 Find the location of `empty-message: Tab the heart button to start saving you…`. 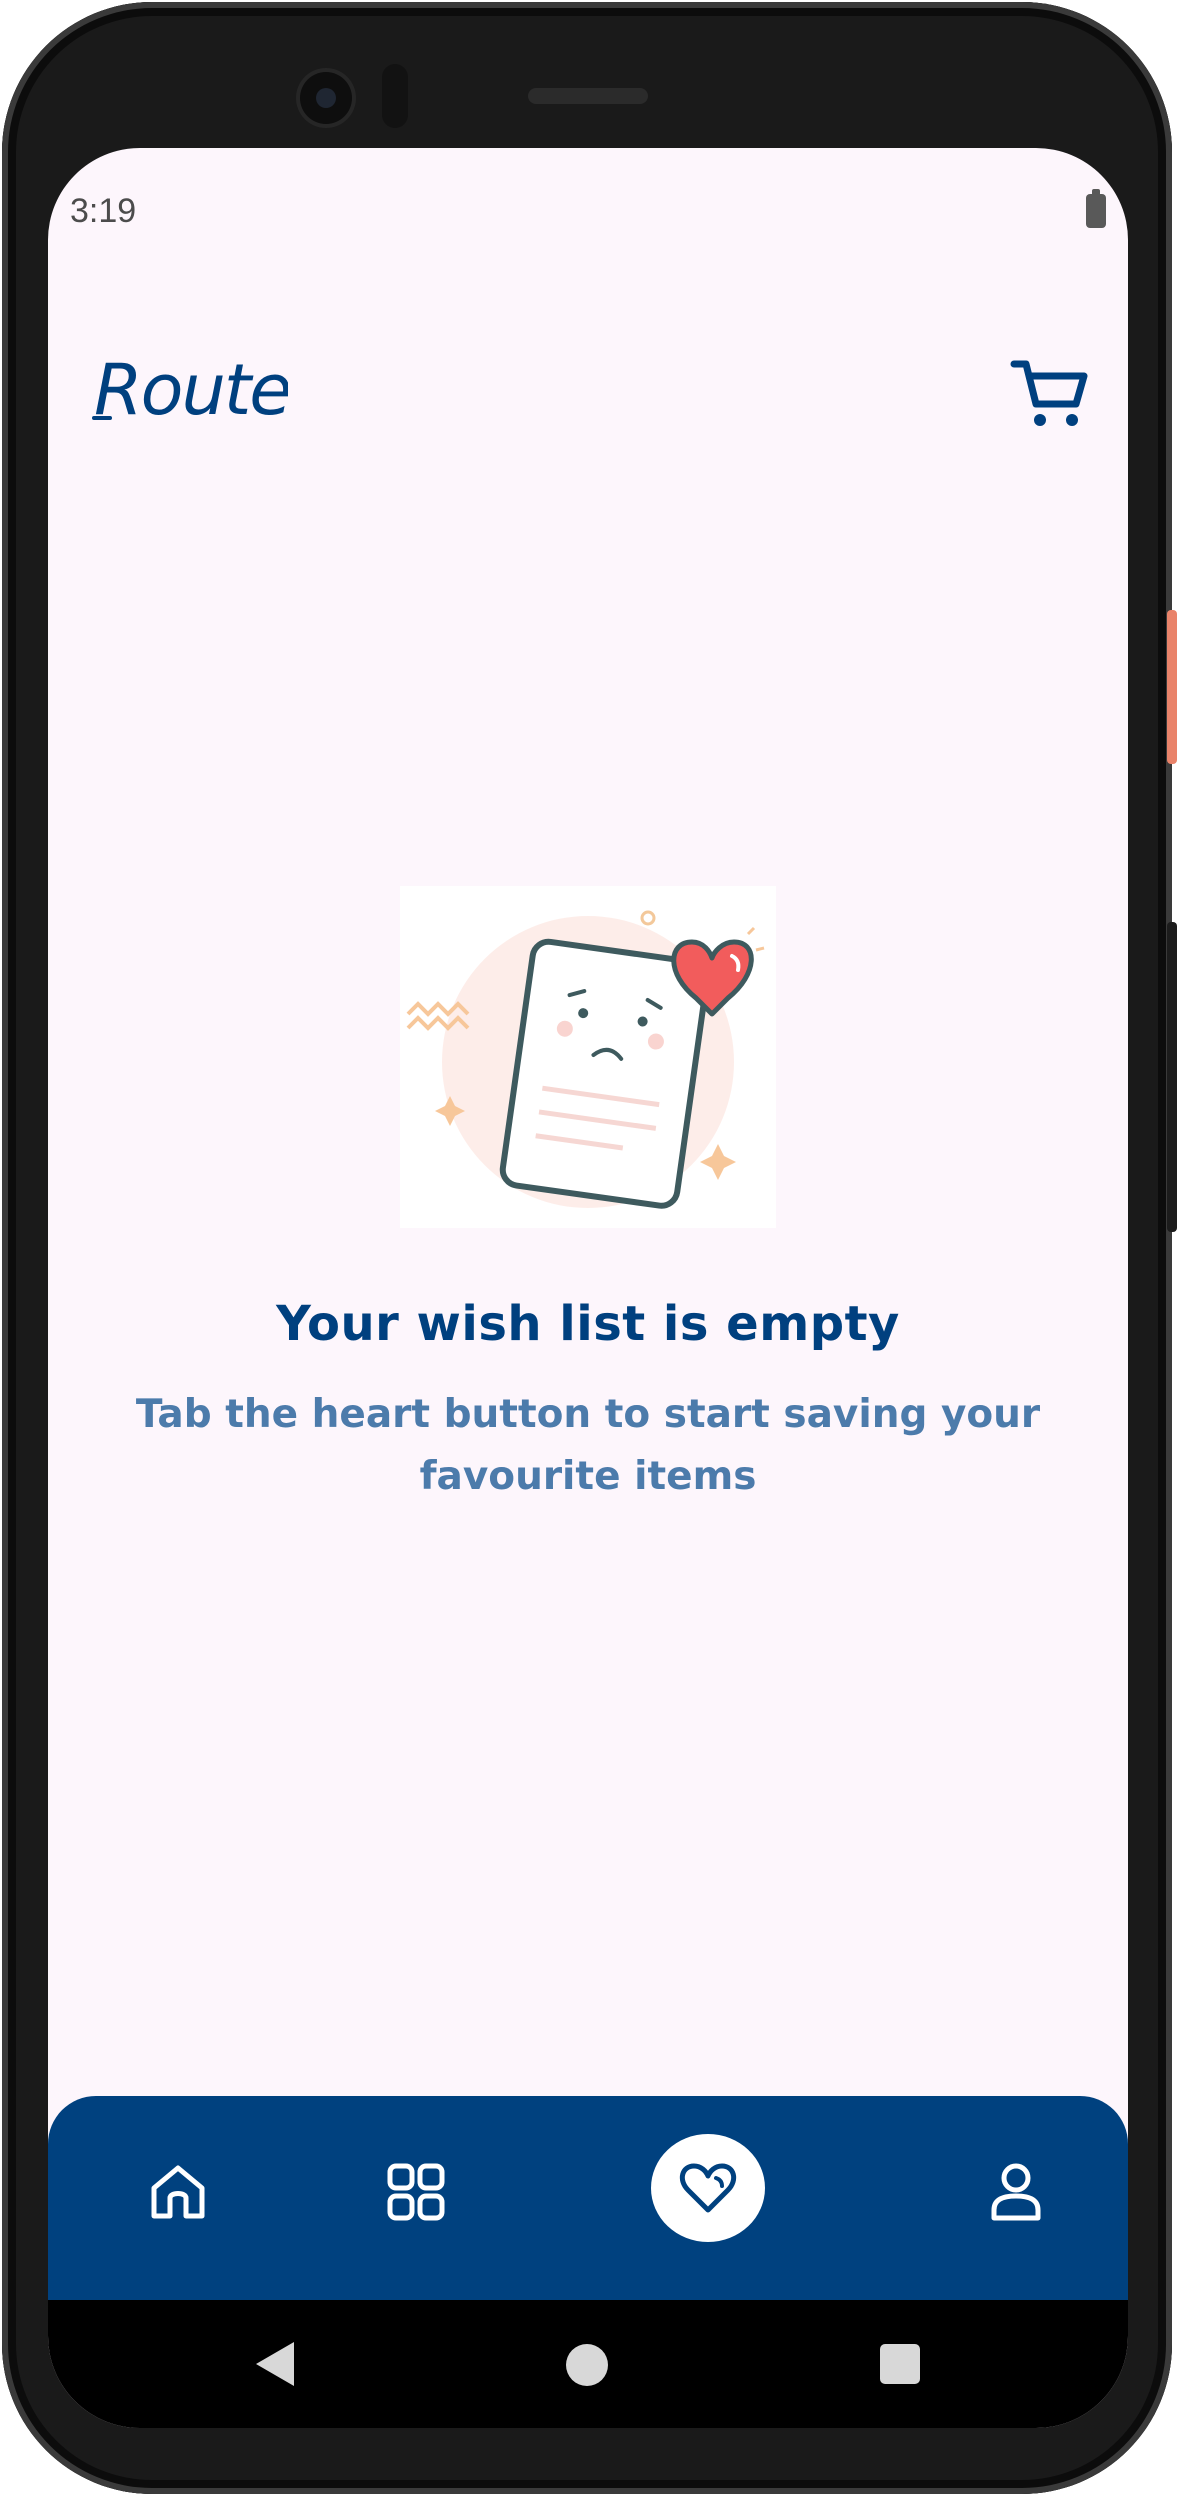

empty-message: Tab the heart button to start saving you… is located at coordinates (588, 1445).